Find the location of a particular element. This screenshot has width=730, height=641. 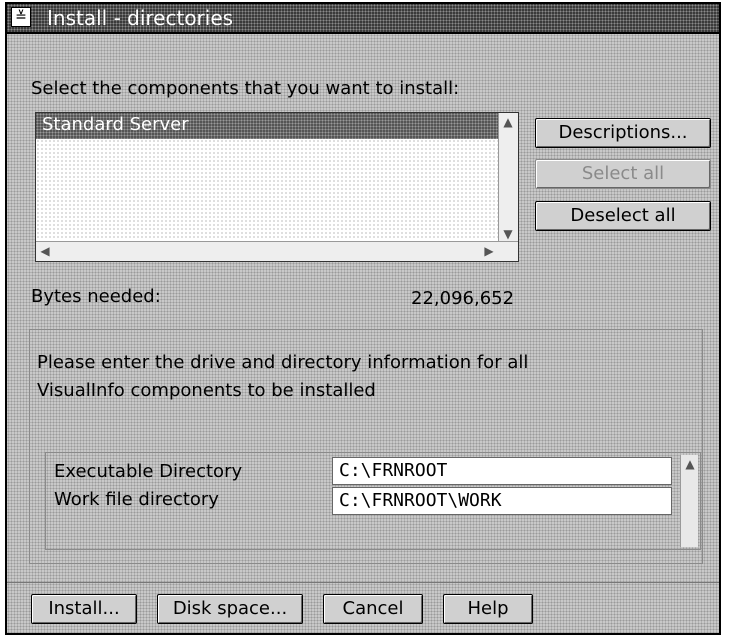

fields-vertical-scrollbar: ▲ is located at coordinates (689, 501).